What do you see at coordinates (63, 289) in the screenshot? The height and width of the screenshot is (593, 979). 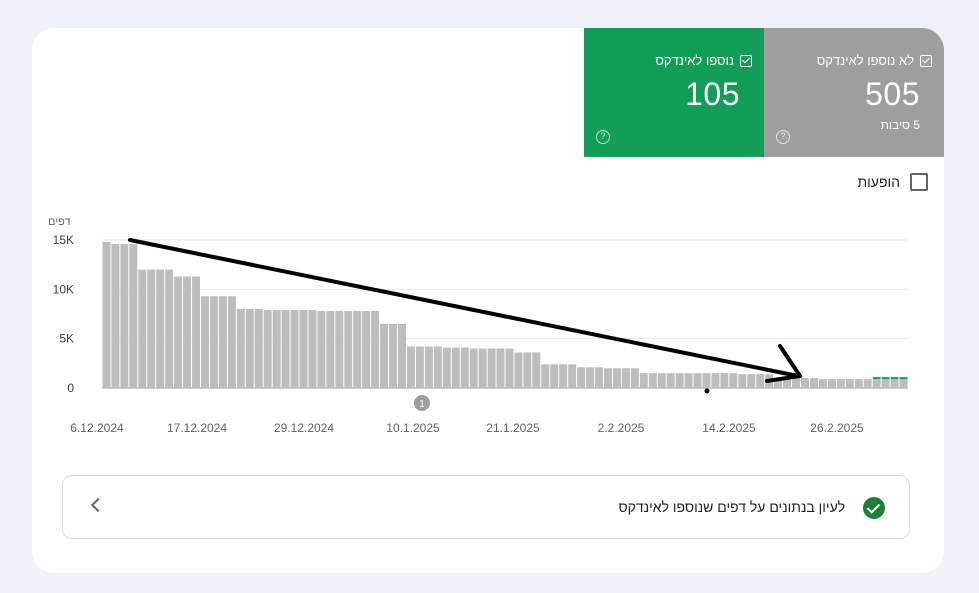 I see `y-tick-label: 10K` at bounding box center [63, 289].